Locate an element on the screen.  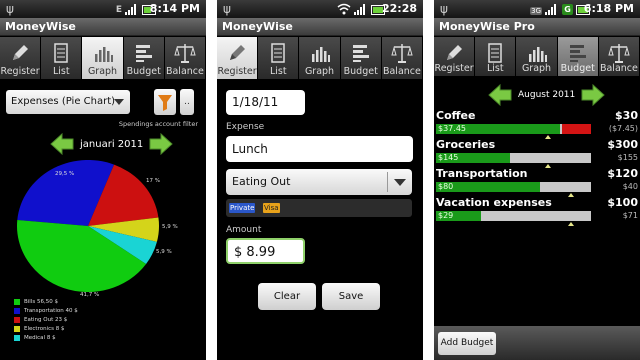
budget-spent: $145 is located at coordinates (448, 157).